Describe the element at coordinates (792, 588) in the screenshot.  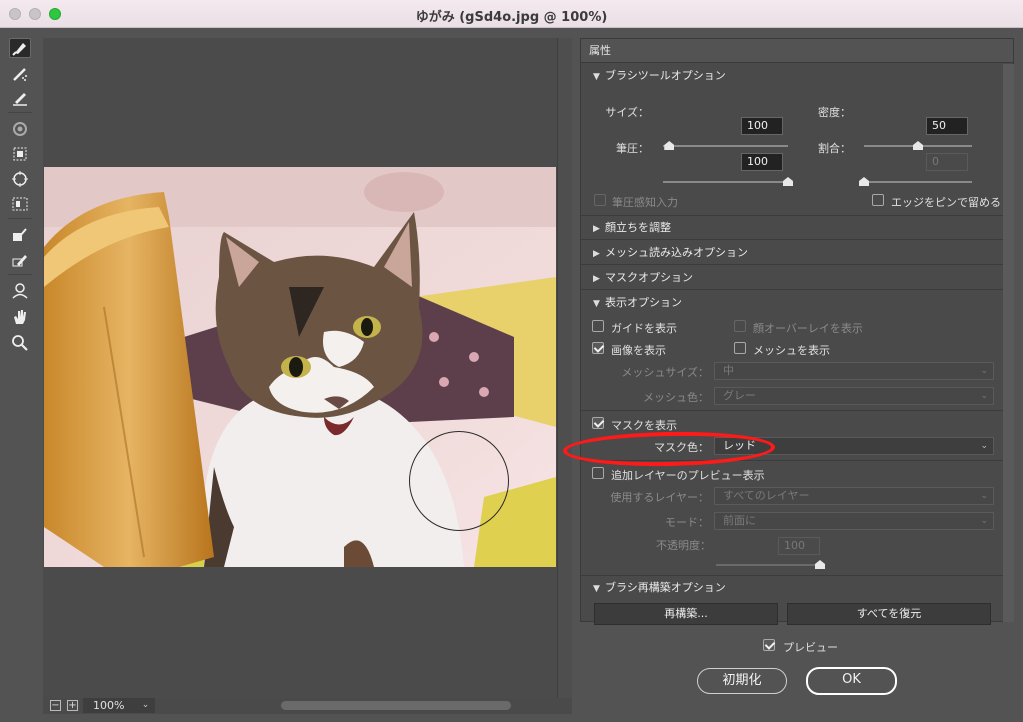
I see `section-brush-reconstruct-options: ▼ ブラシ再構築オプション` at that location.